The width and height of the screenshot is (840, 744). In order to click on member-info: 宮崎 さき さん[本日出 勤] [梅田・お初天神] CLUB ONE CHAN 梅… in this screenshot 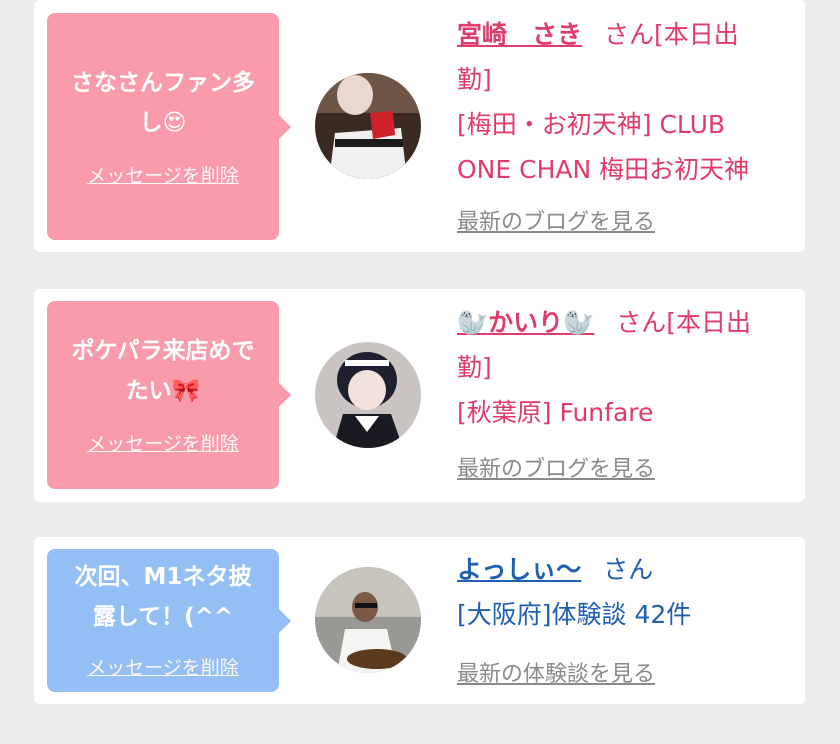, I will do `click(603, 127)`.